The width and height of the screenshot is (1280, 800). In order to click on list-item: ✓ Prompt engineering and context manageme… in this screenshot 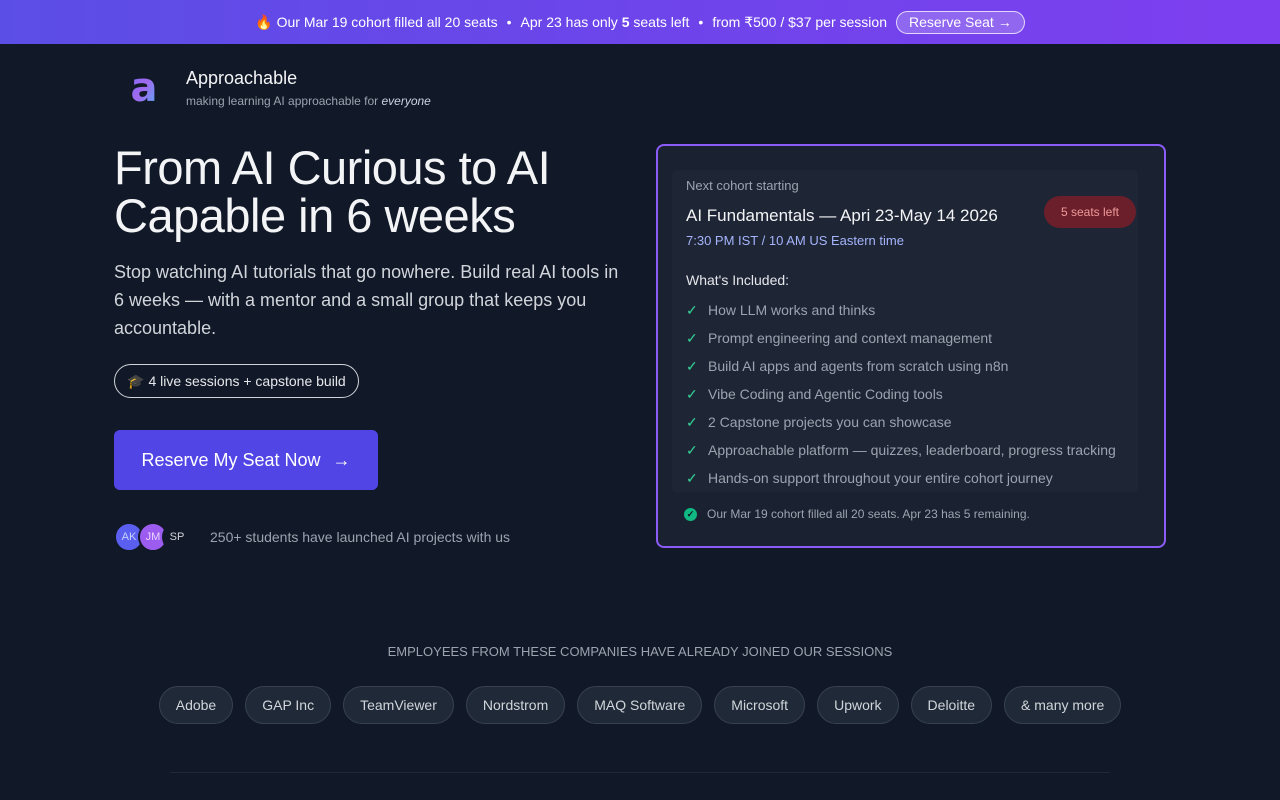, I will do `click(839, 338)`.